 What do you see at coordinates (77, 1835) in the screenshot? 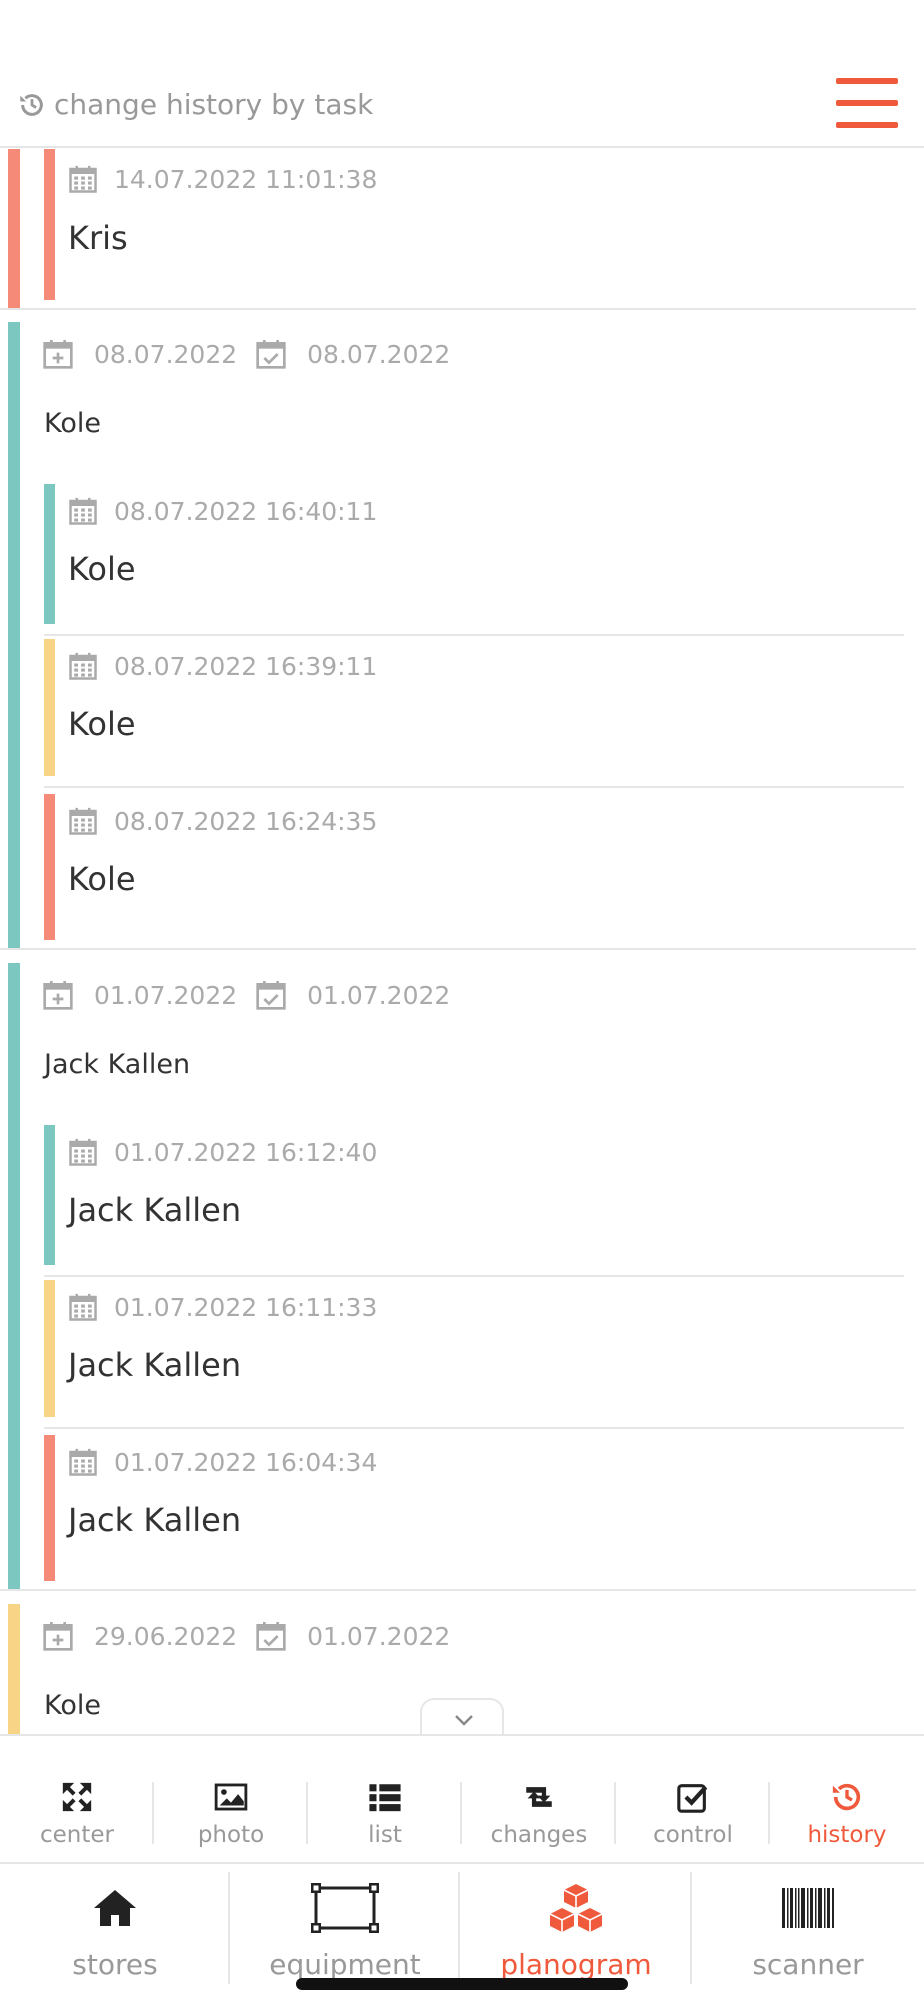
I see `center-label: center` at bounding box center [77, 1835].